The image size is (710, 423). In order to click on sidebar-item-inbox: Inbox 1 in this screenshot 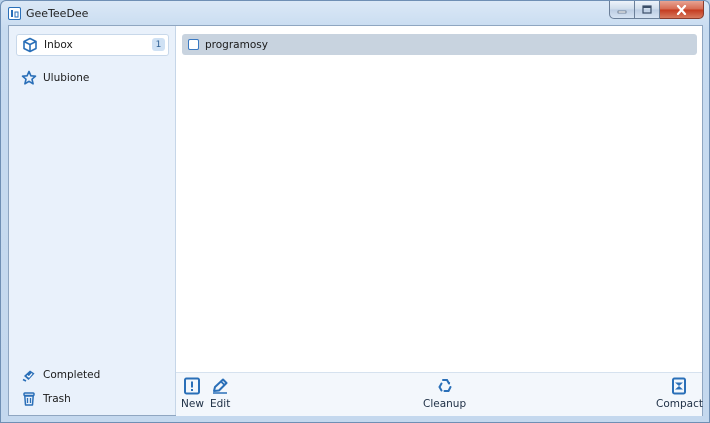, I will do `click(92, 45)`.